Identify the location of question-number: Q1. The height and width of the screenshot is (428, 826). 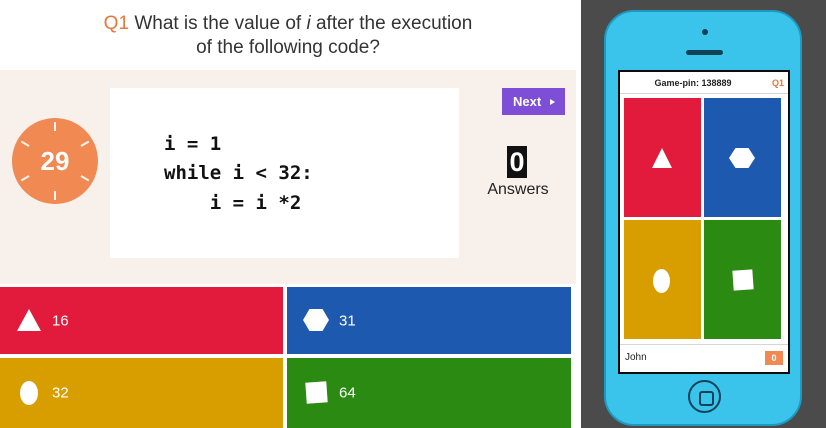
(116, 23).